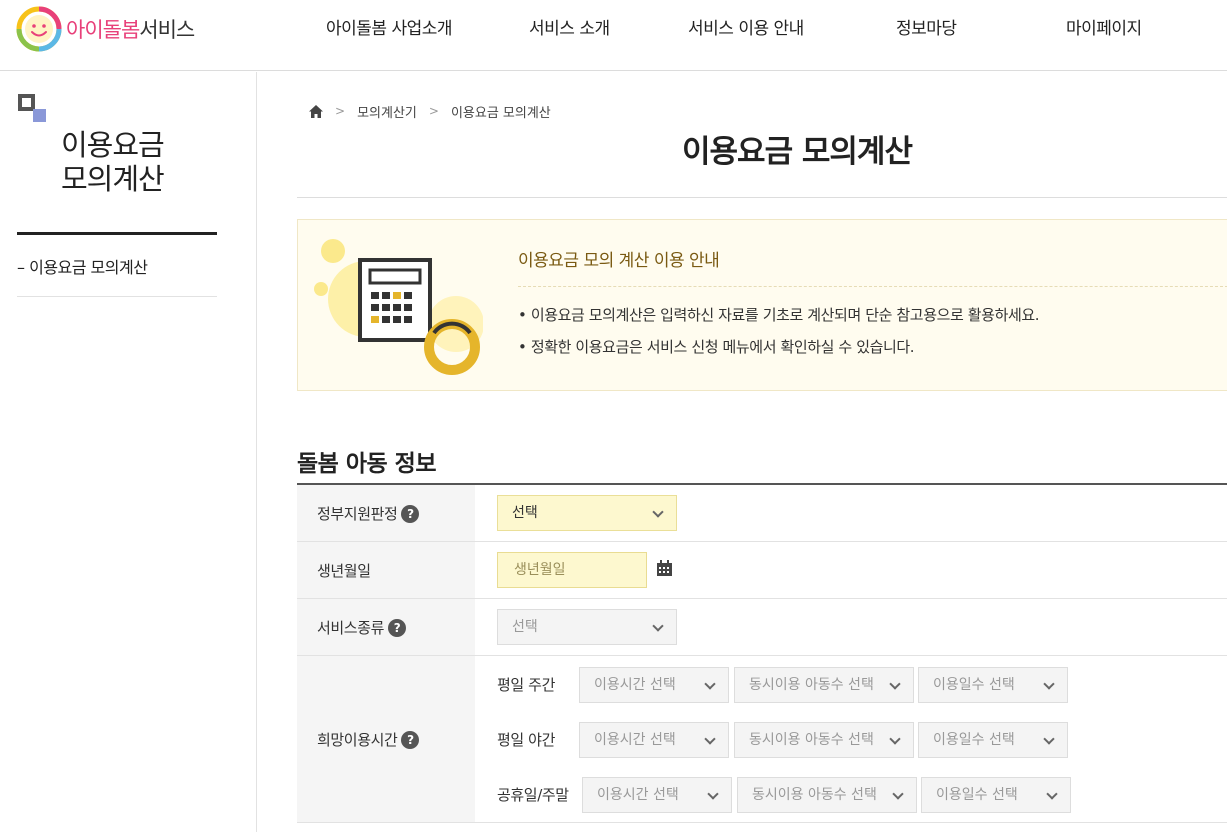  What do you see at coordinates (572, 570) in the screenshot?
I see `birthdate-input: 생년월일` at bounding box center [572, 570].